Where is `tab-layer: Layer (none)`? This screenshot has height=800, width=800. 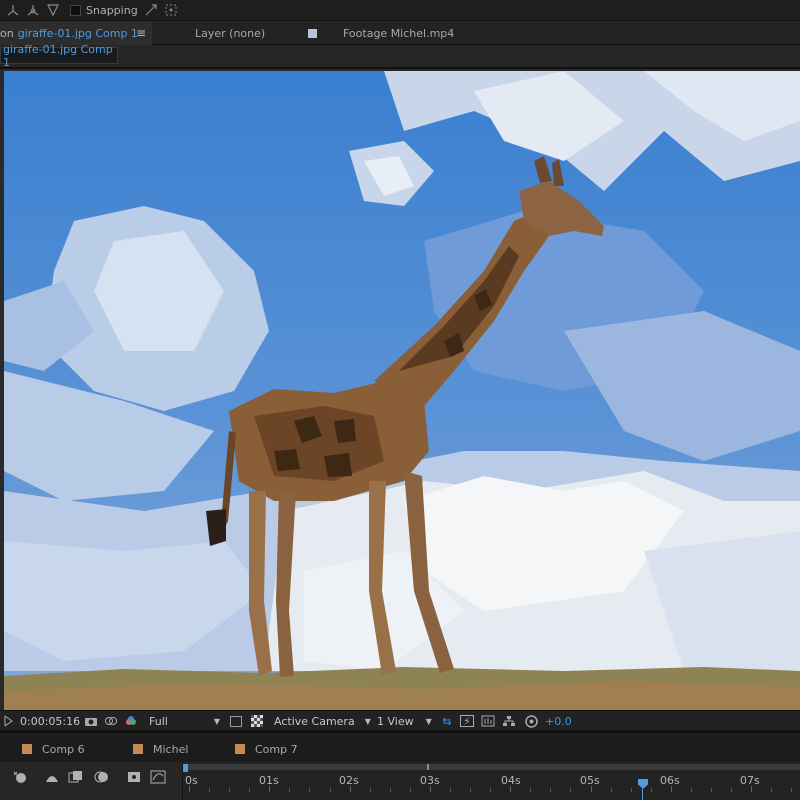 tab-layer: Layer (none) is located at coordinates (230, 33).